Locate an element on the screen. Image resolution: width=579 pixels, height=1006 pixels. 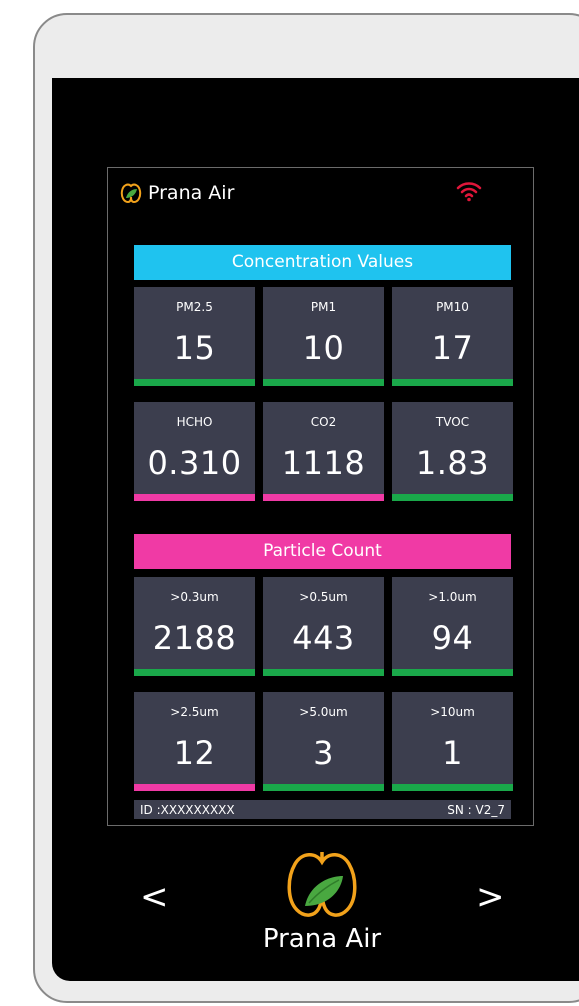
device-id: ID :XXXXXXXXX is located at coordinates (187, 809).